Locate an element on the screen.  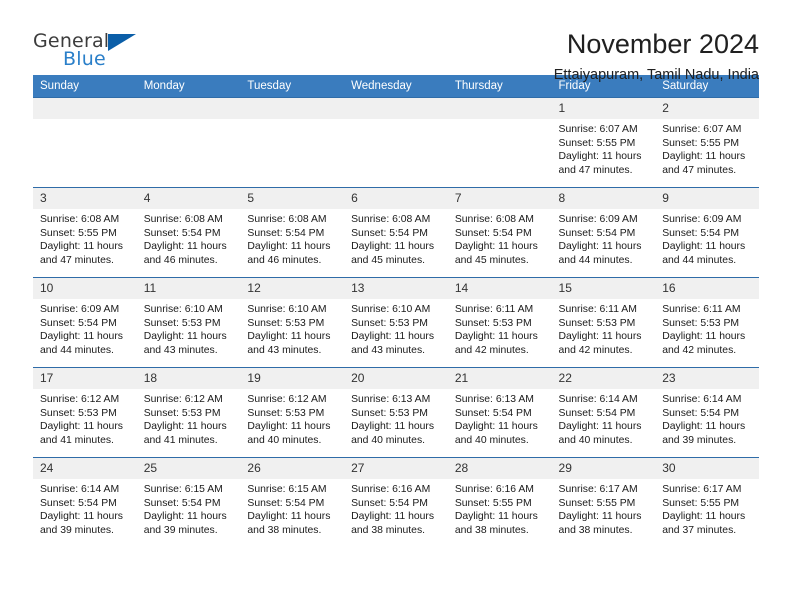
day-number: 15 is located at coordinates (603, 288).